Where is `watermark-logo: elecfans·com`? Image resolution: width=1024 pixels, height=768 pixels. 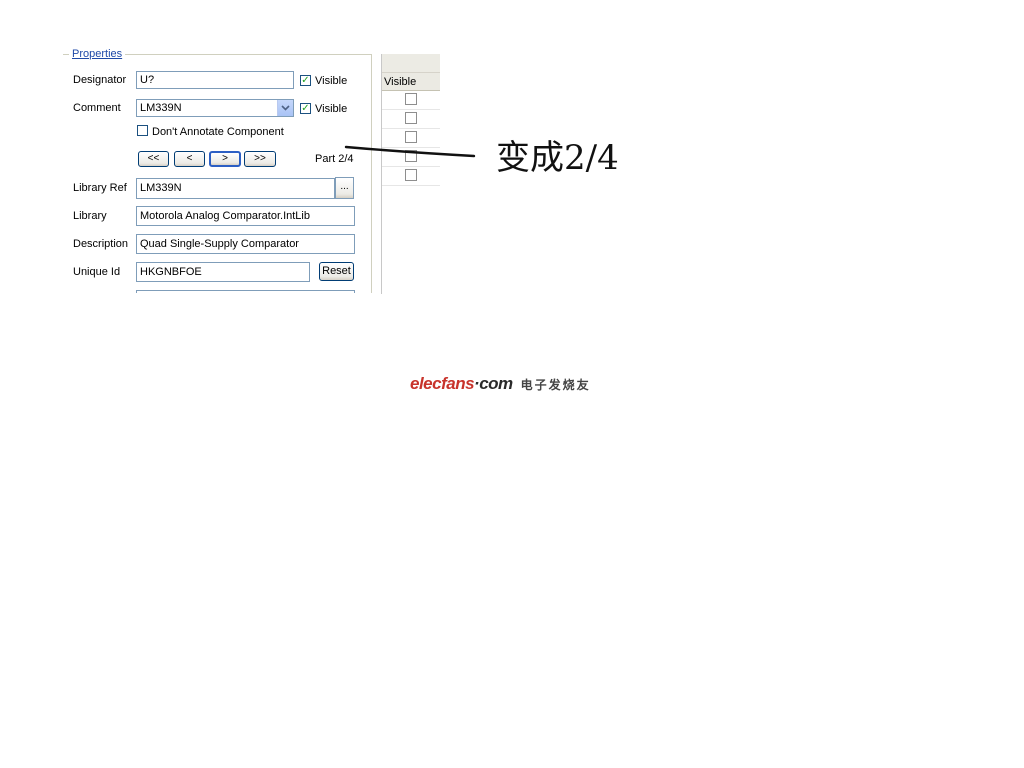 watermark-logo: elecfans·com is located at coordinates (461, 383).